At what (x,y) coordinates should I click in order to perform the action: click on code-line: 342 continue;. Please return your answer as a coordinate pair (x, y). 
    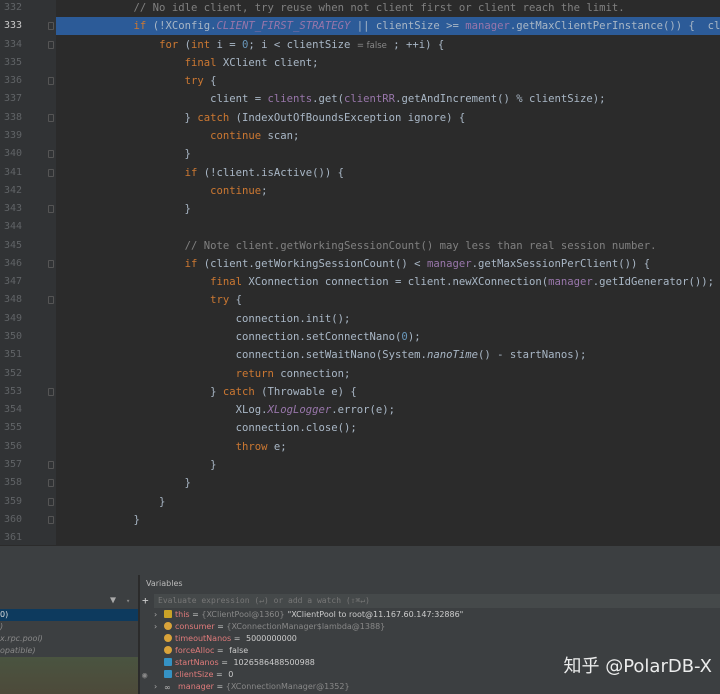
    Looking at the image, I should click on (360, 191).